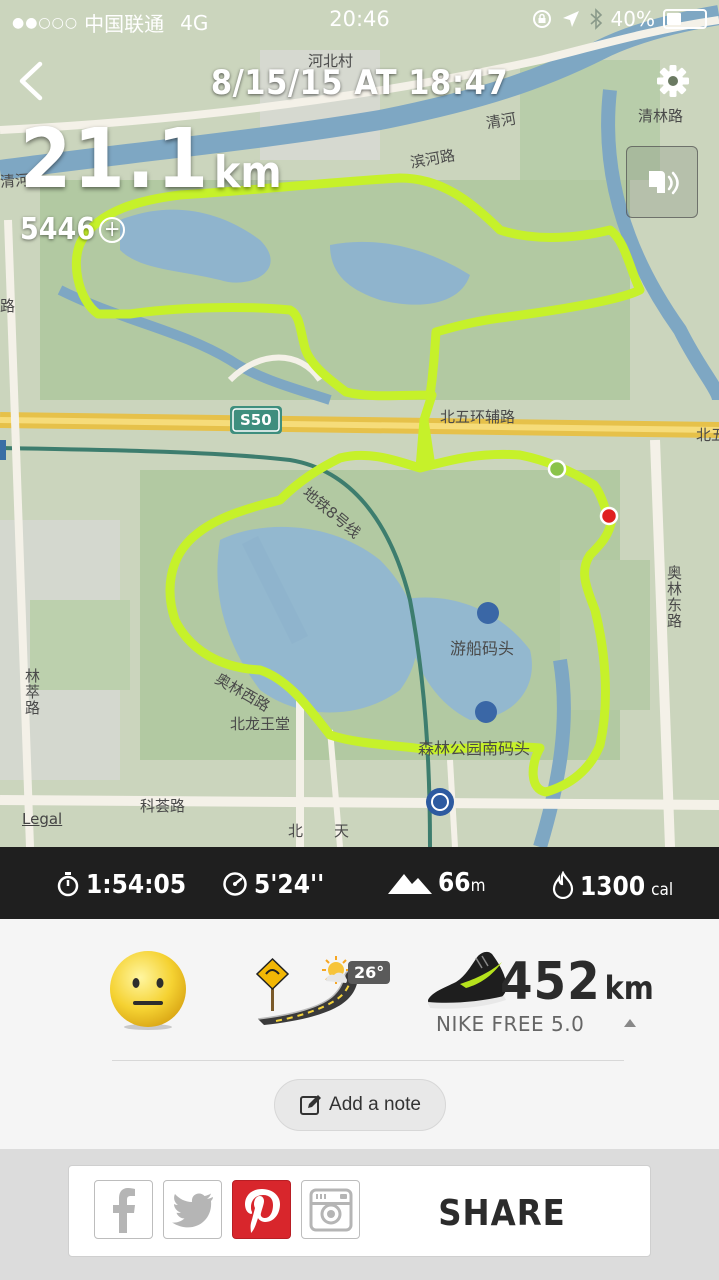  What do you see at coordinates (478, 886) in the screenshot?
I see `elevation-unit: m` at bounding box center [478, 886].